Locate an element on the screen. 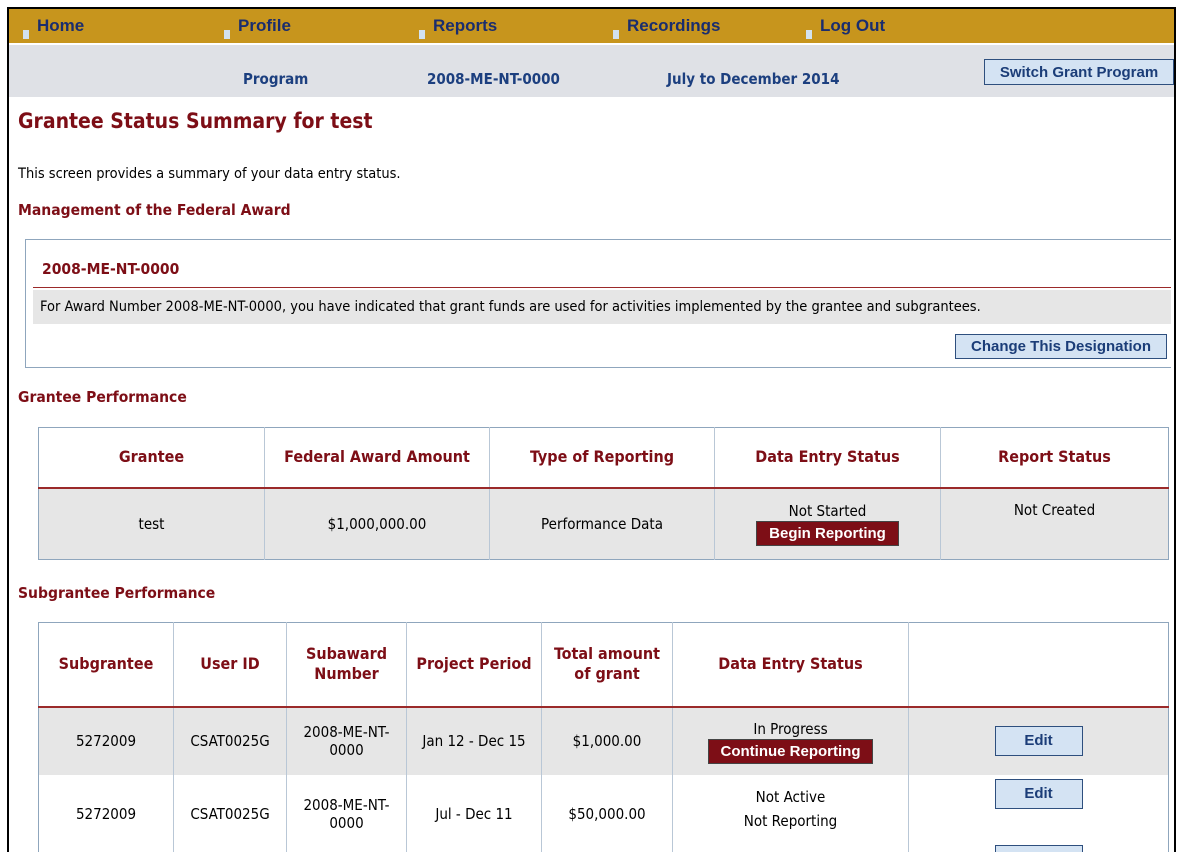 The width and height of the screenshot is (1179, 852). data-entry-status-cell: Not Started Begin Reporting is located at coordinates (828, 524).